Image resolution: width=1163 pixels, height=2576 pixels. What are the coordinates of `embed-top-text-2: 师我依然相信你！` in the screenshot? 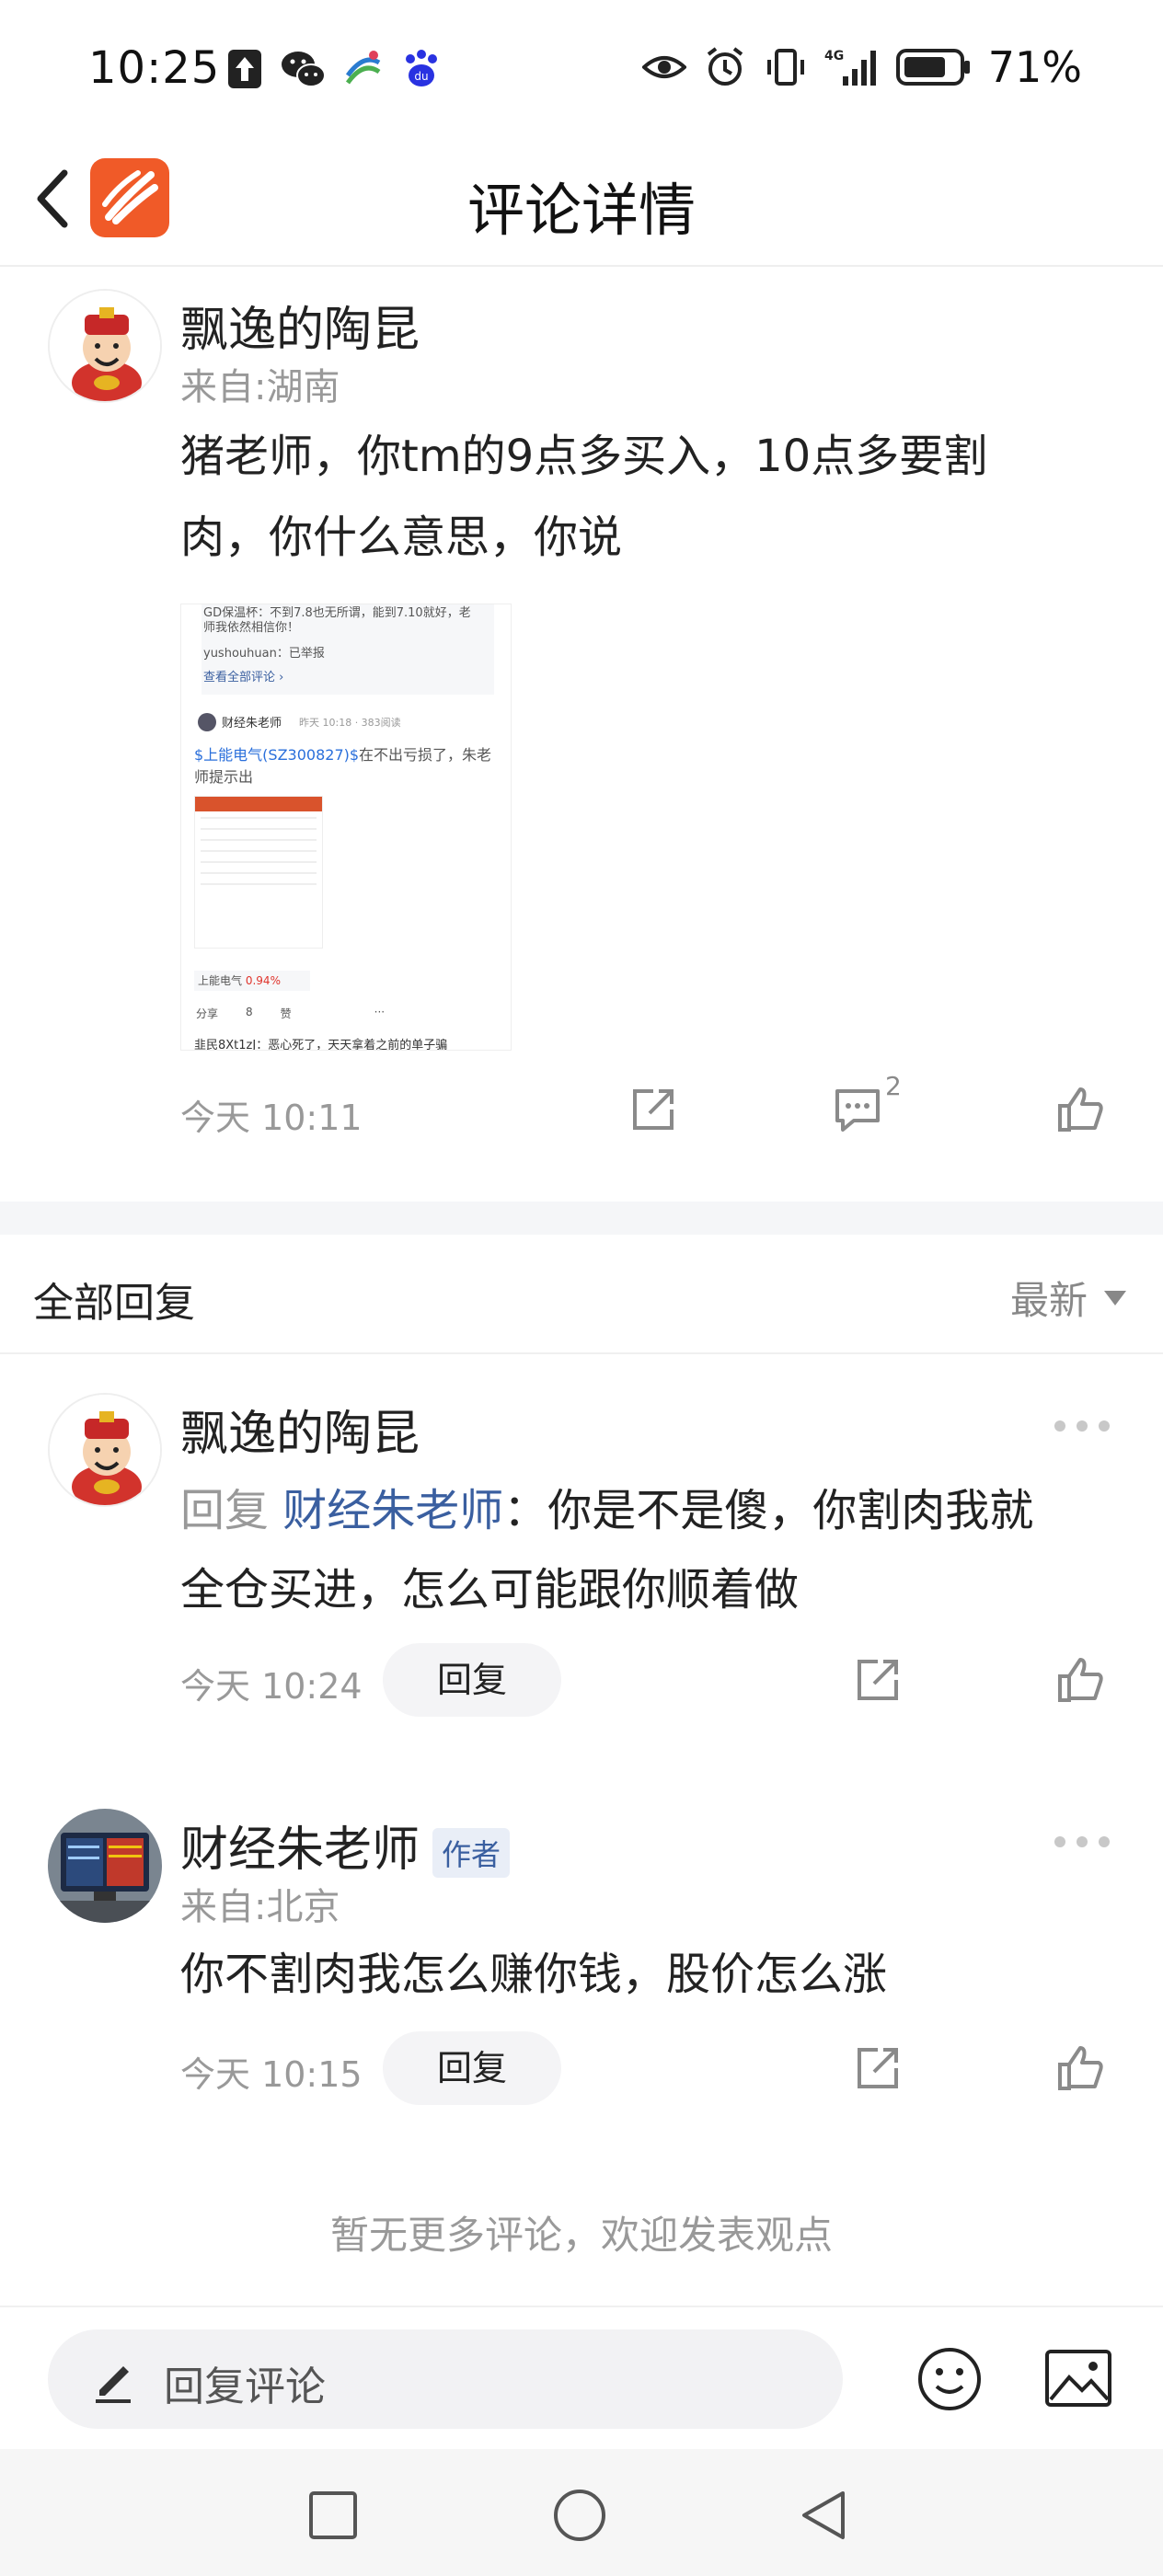 It's located at (252, 628).